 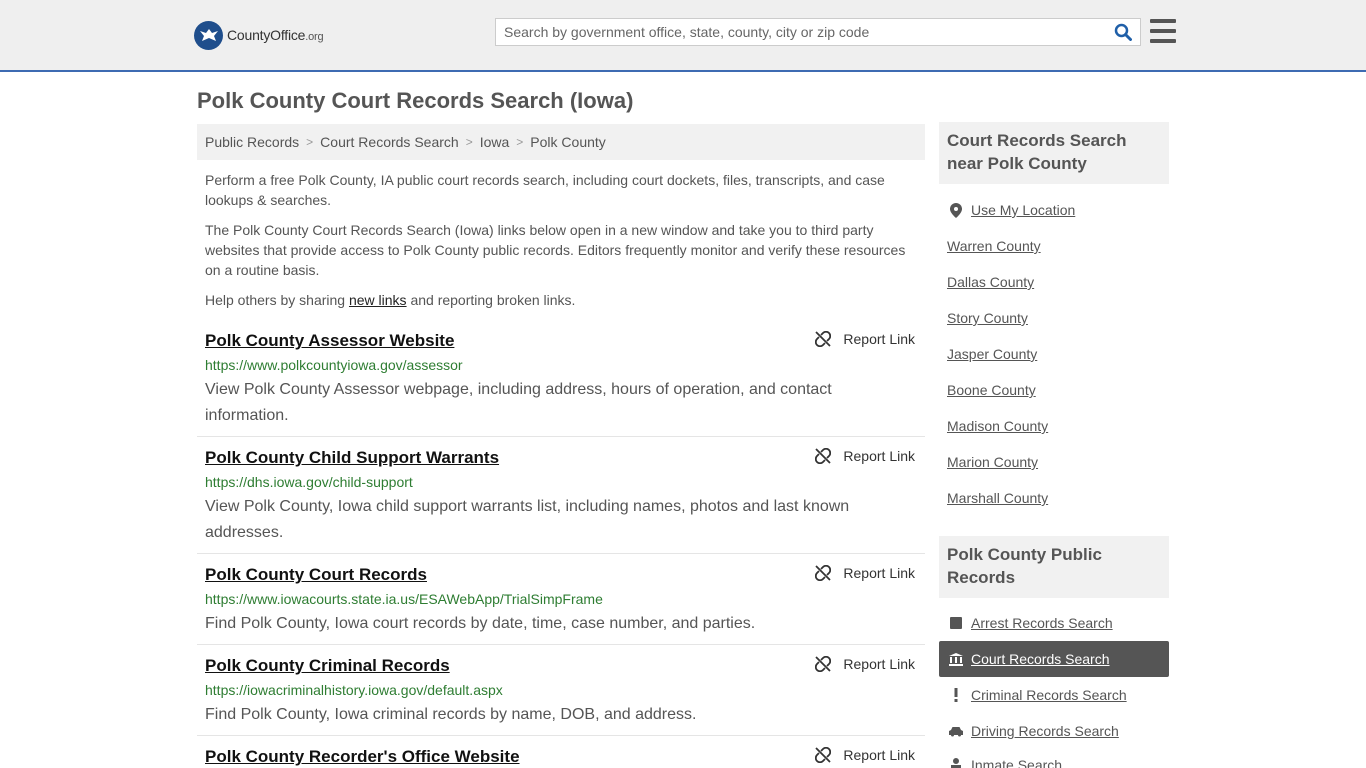 What do you see at coordinates (990, 282) in the screenshot?
I see `nearby-county-link: Dallas County` at bounding box center [990, 282].